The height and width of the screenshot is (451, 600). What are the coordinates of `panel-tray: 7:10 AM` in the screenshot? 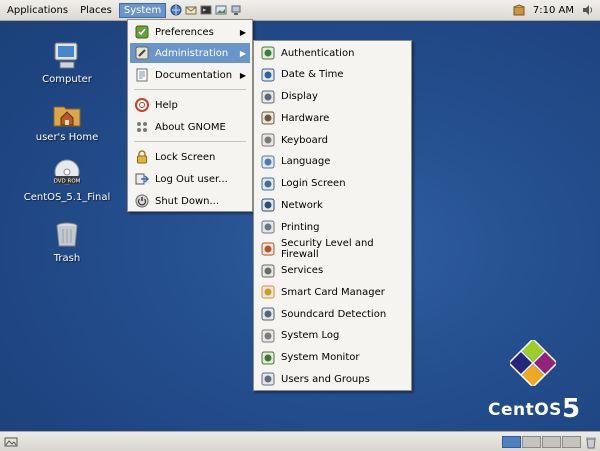 It's located at (553, 10).